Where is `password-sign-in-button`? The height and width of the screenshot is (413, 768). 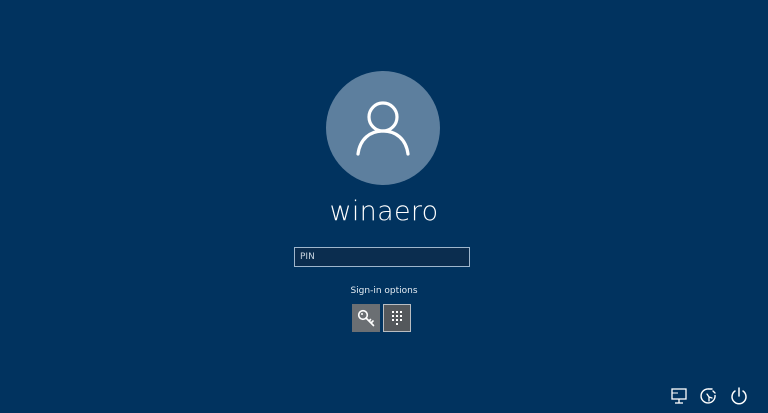
password-sign-in-button is located at coordinates (366, 318).